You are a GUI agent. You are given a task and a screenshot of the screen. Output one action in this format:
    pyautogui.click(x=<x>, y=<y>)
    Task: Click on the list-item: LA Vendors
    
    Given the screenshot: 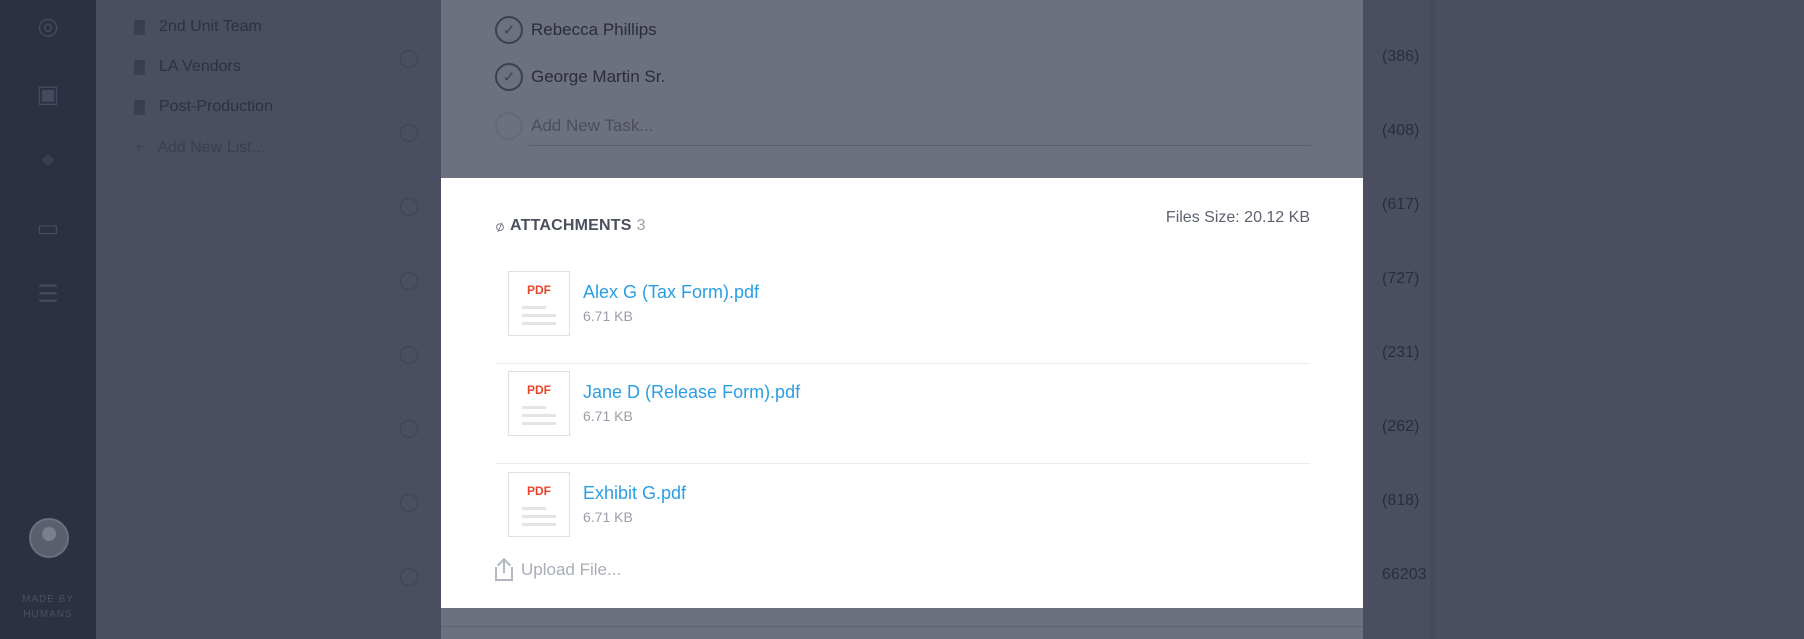 What is the action you would take?
    pyautogui.click(x=187, y=67)
    